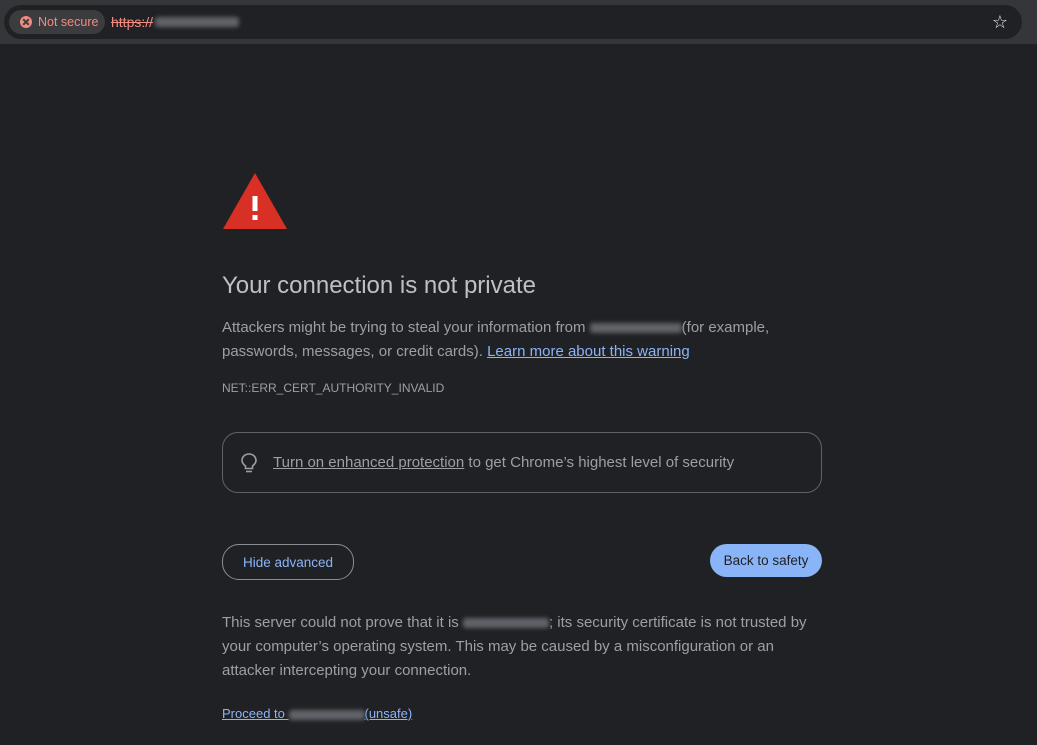  Describe the element at coordinates (249, 462) in the screenshot. I see `lightbulb-icon` at that location.